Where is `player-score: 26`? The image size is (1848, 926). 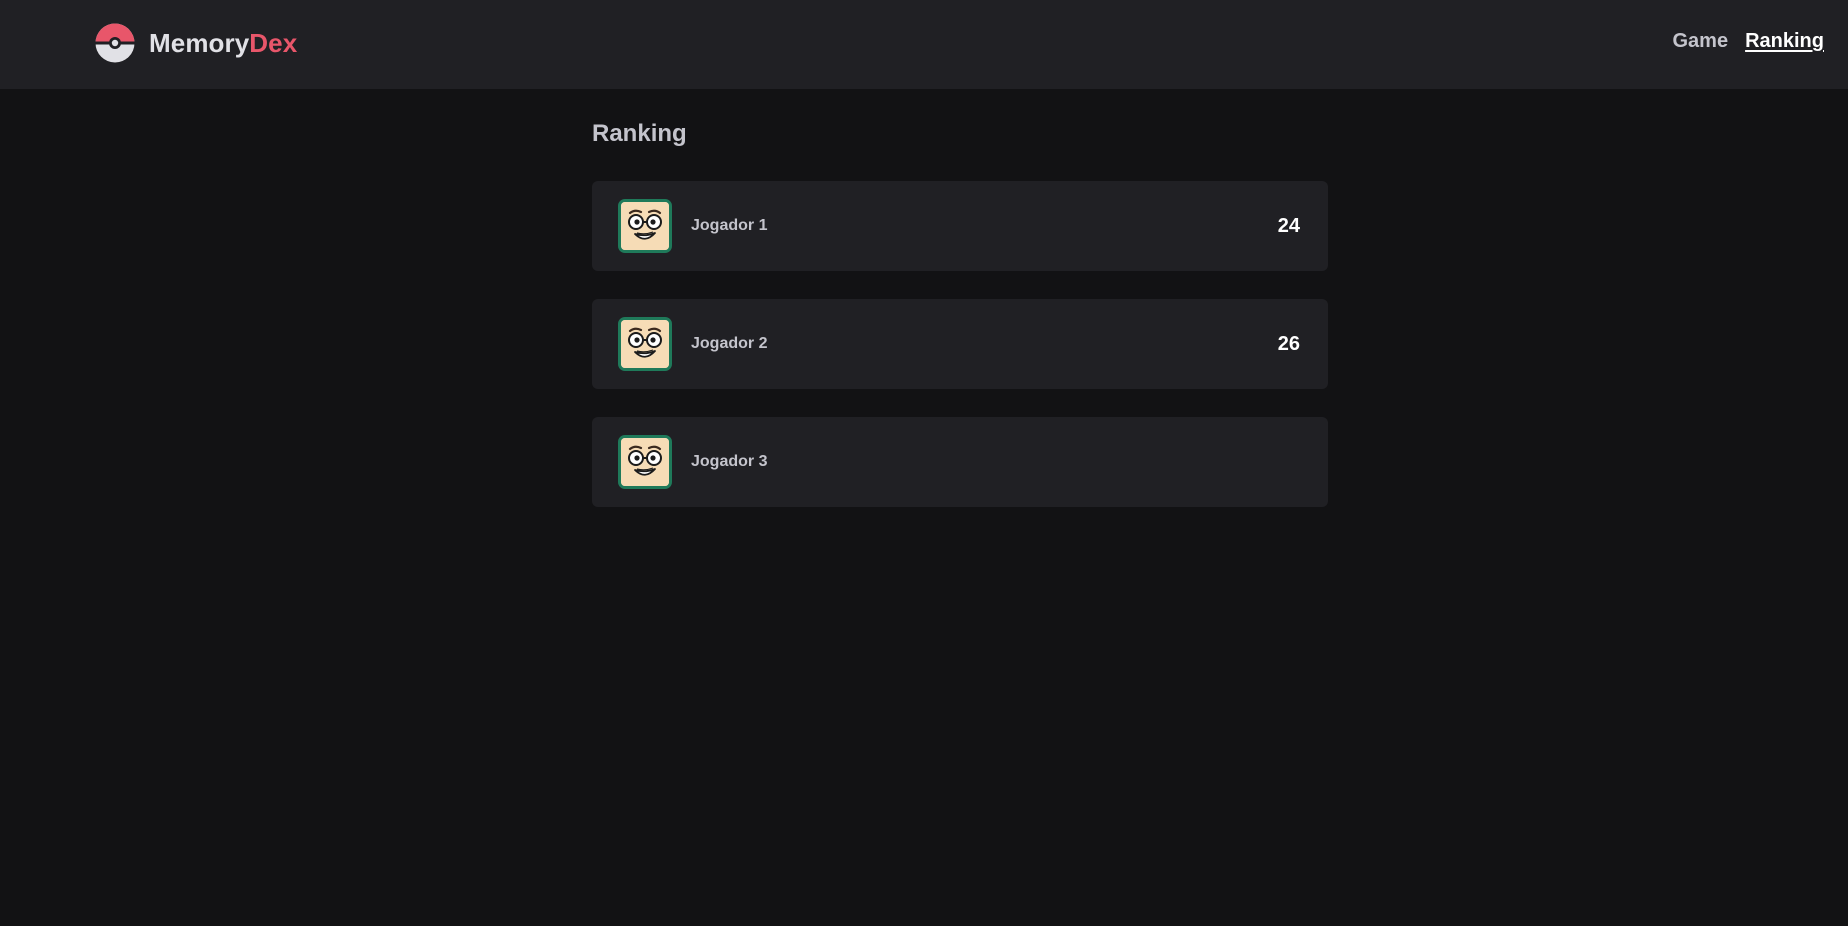
player-score: 26 is located at coordinates (1288, 343).